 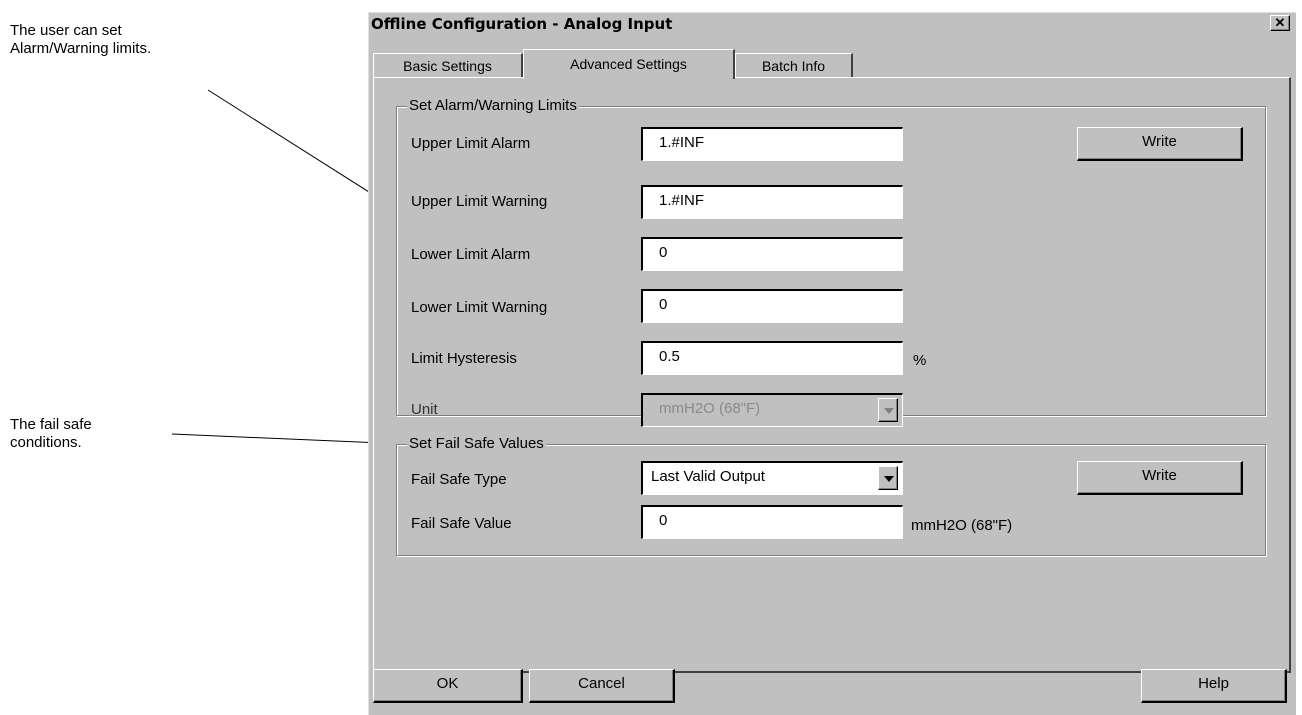 I want to click on tab-basic-settings: Basic Settings, so click(x=448, y=65).